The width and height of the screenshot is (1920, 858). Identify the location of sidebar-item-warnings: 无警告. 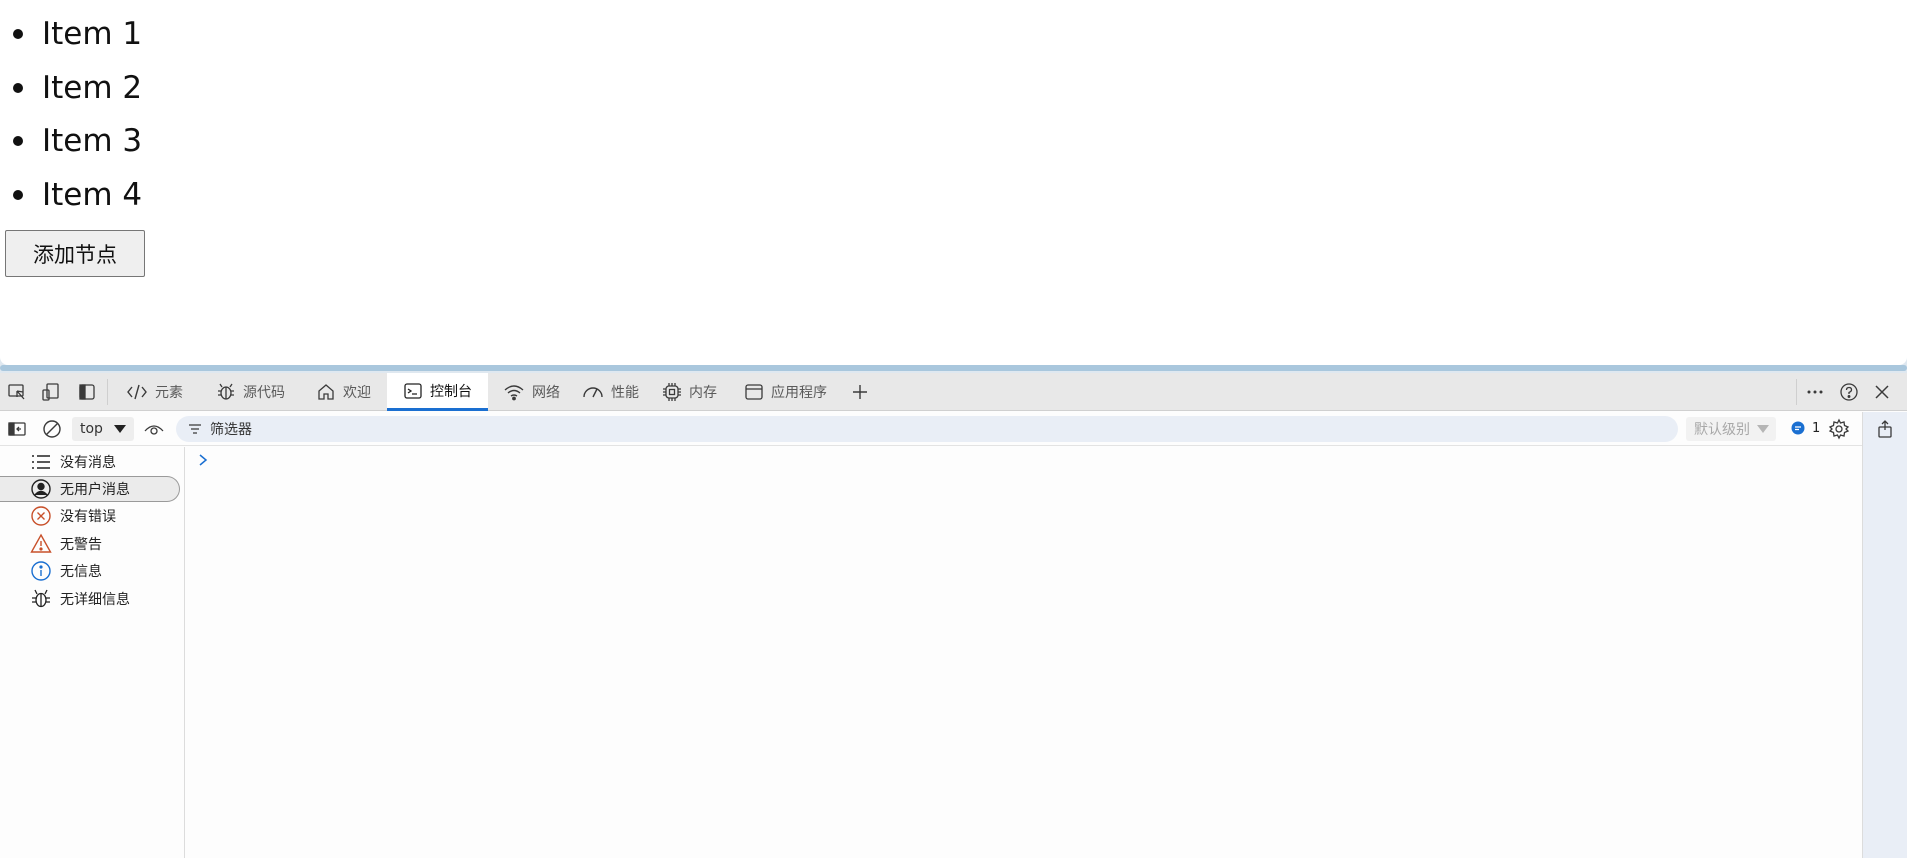
(90, 544).